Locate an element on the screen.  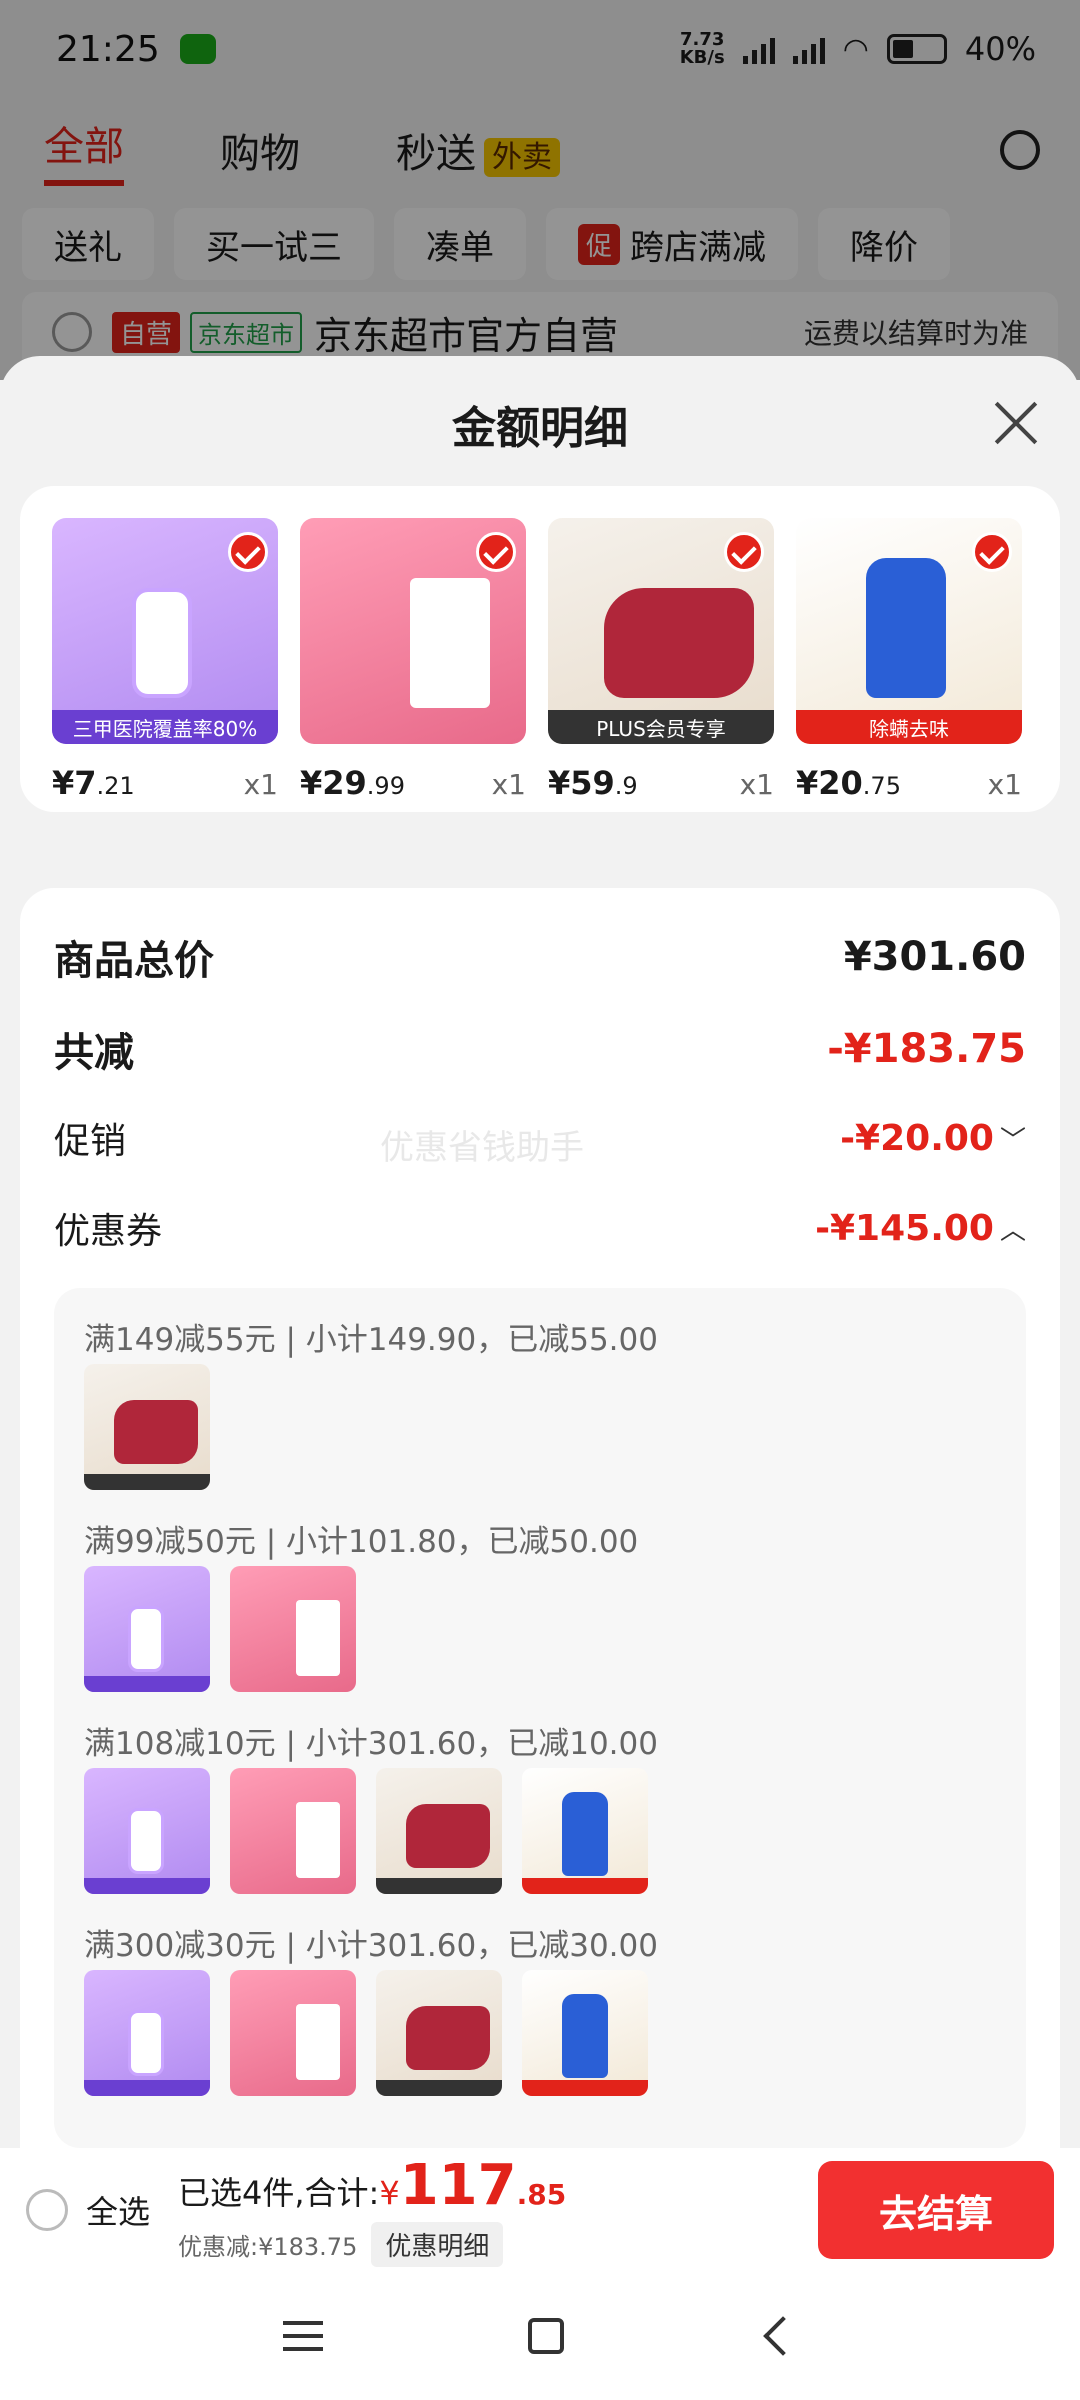
currency-symbol: ¥ is located at coordinates (389, 2193).